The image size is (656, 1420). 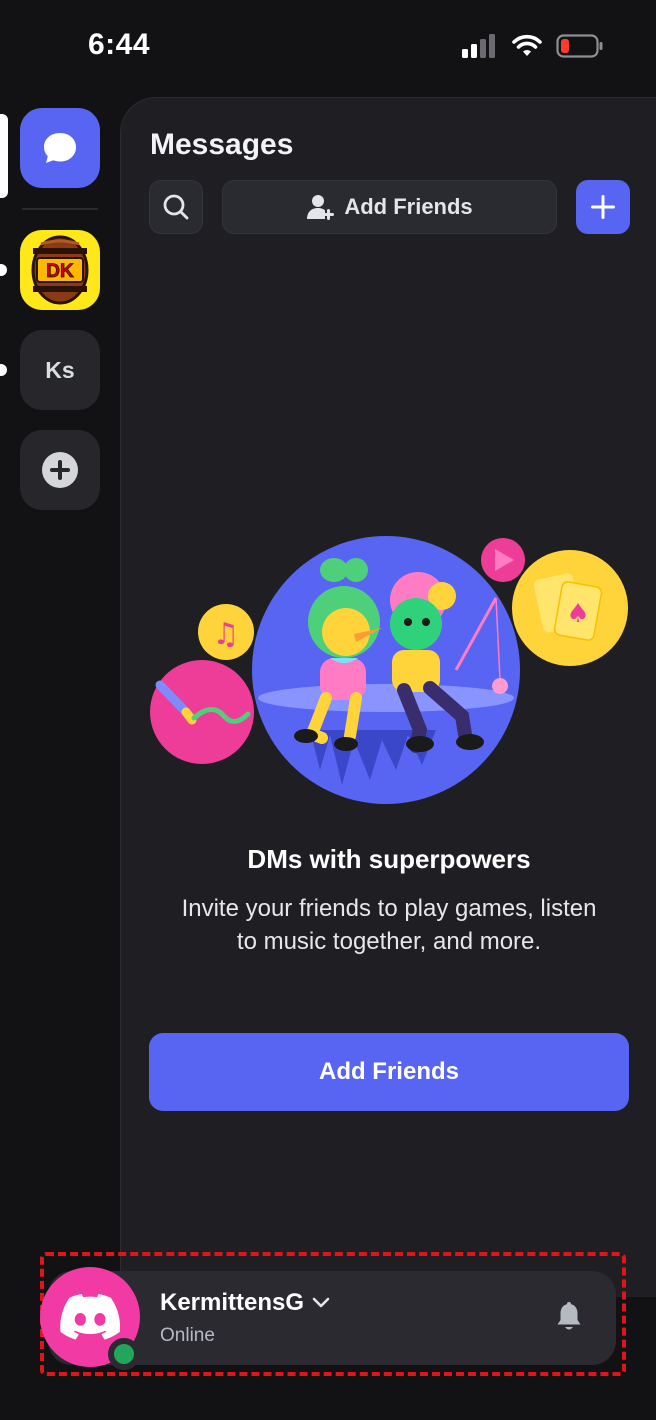 What do you see at coordinates (119, 44) in the screenshot?
I see `status-time: 6:44` at bounding box center [119, 44].